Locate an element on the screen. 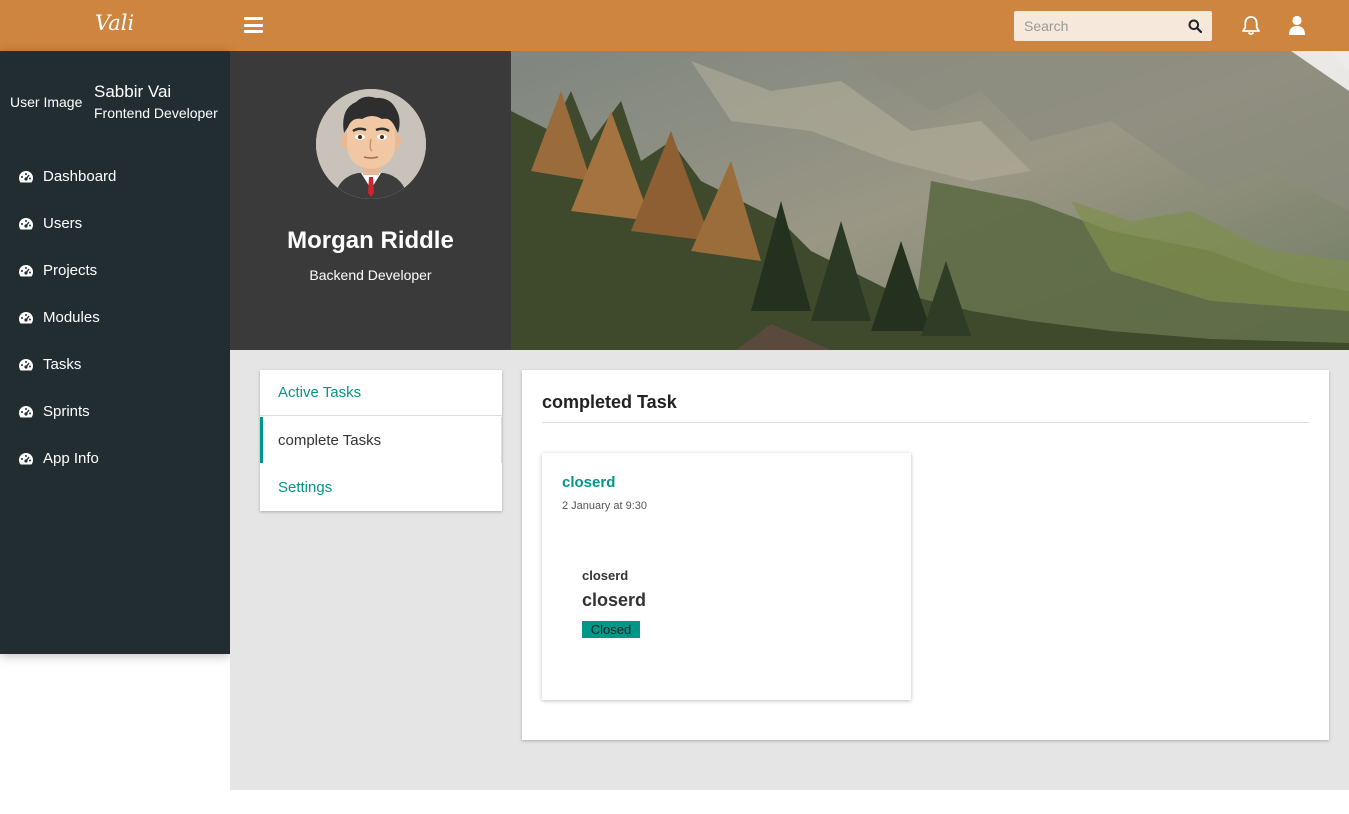 This screenshot has height=814, width=1349. sidebar-item-label: Sprints is located at coordinates (66, 411).